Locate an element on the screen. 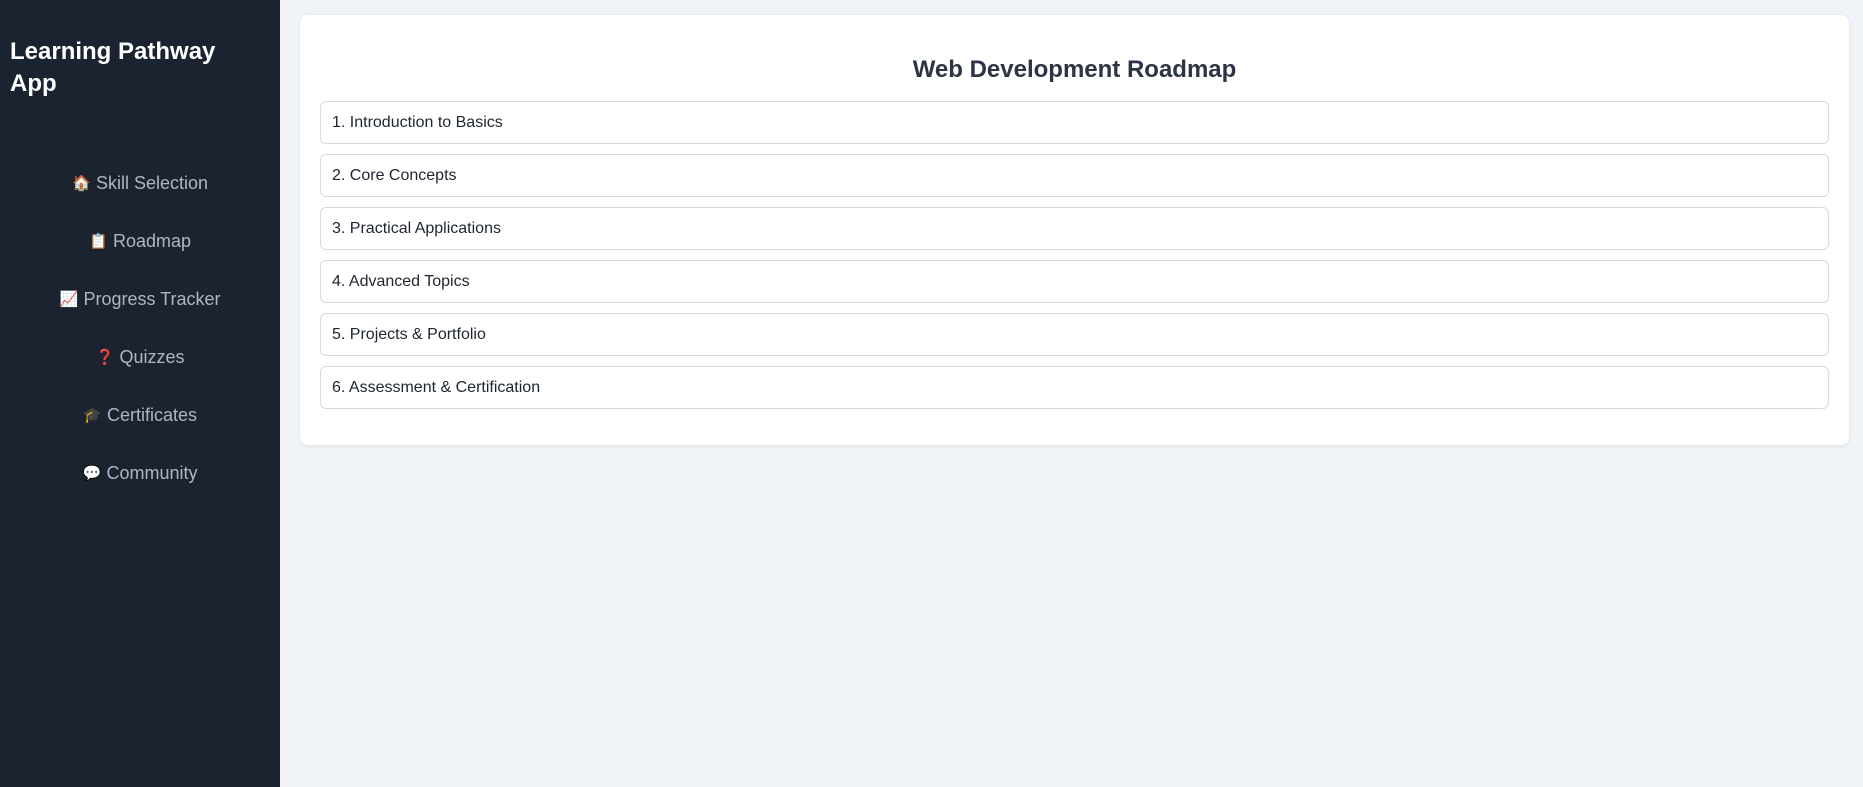  sidebar-item-community: 💬 Community is located at coordinates (140, 473).